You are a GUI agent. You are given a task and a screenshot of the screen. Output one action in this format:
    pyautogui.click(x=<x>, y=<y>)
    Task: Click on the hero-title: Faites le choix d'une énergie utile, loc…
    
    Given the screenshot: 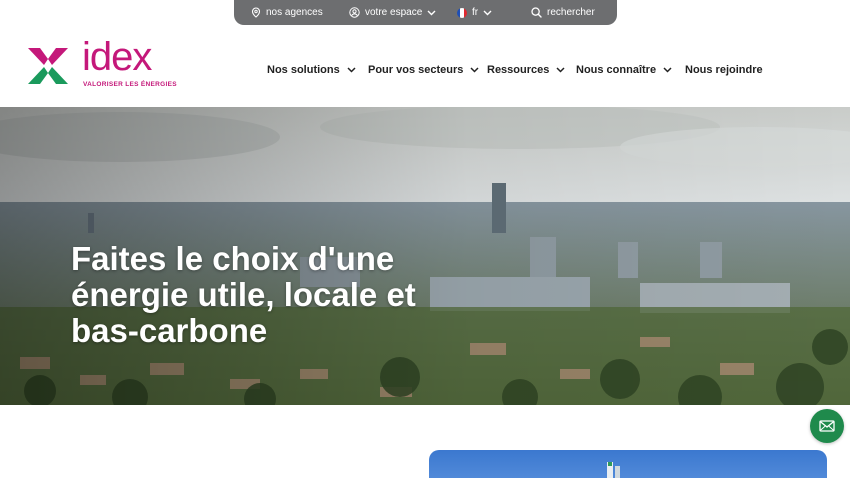 What is the action you would take?
    pyautogui.click(x=243, y=294)
    